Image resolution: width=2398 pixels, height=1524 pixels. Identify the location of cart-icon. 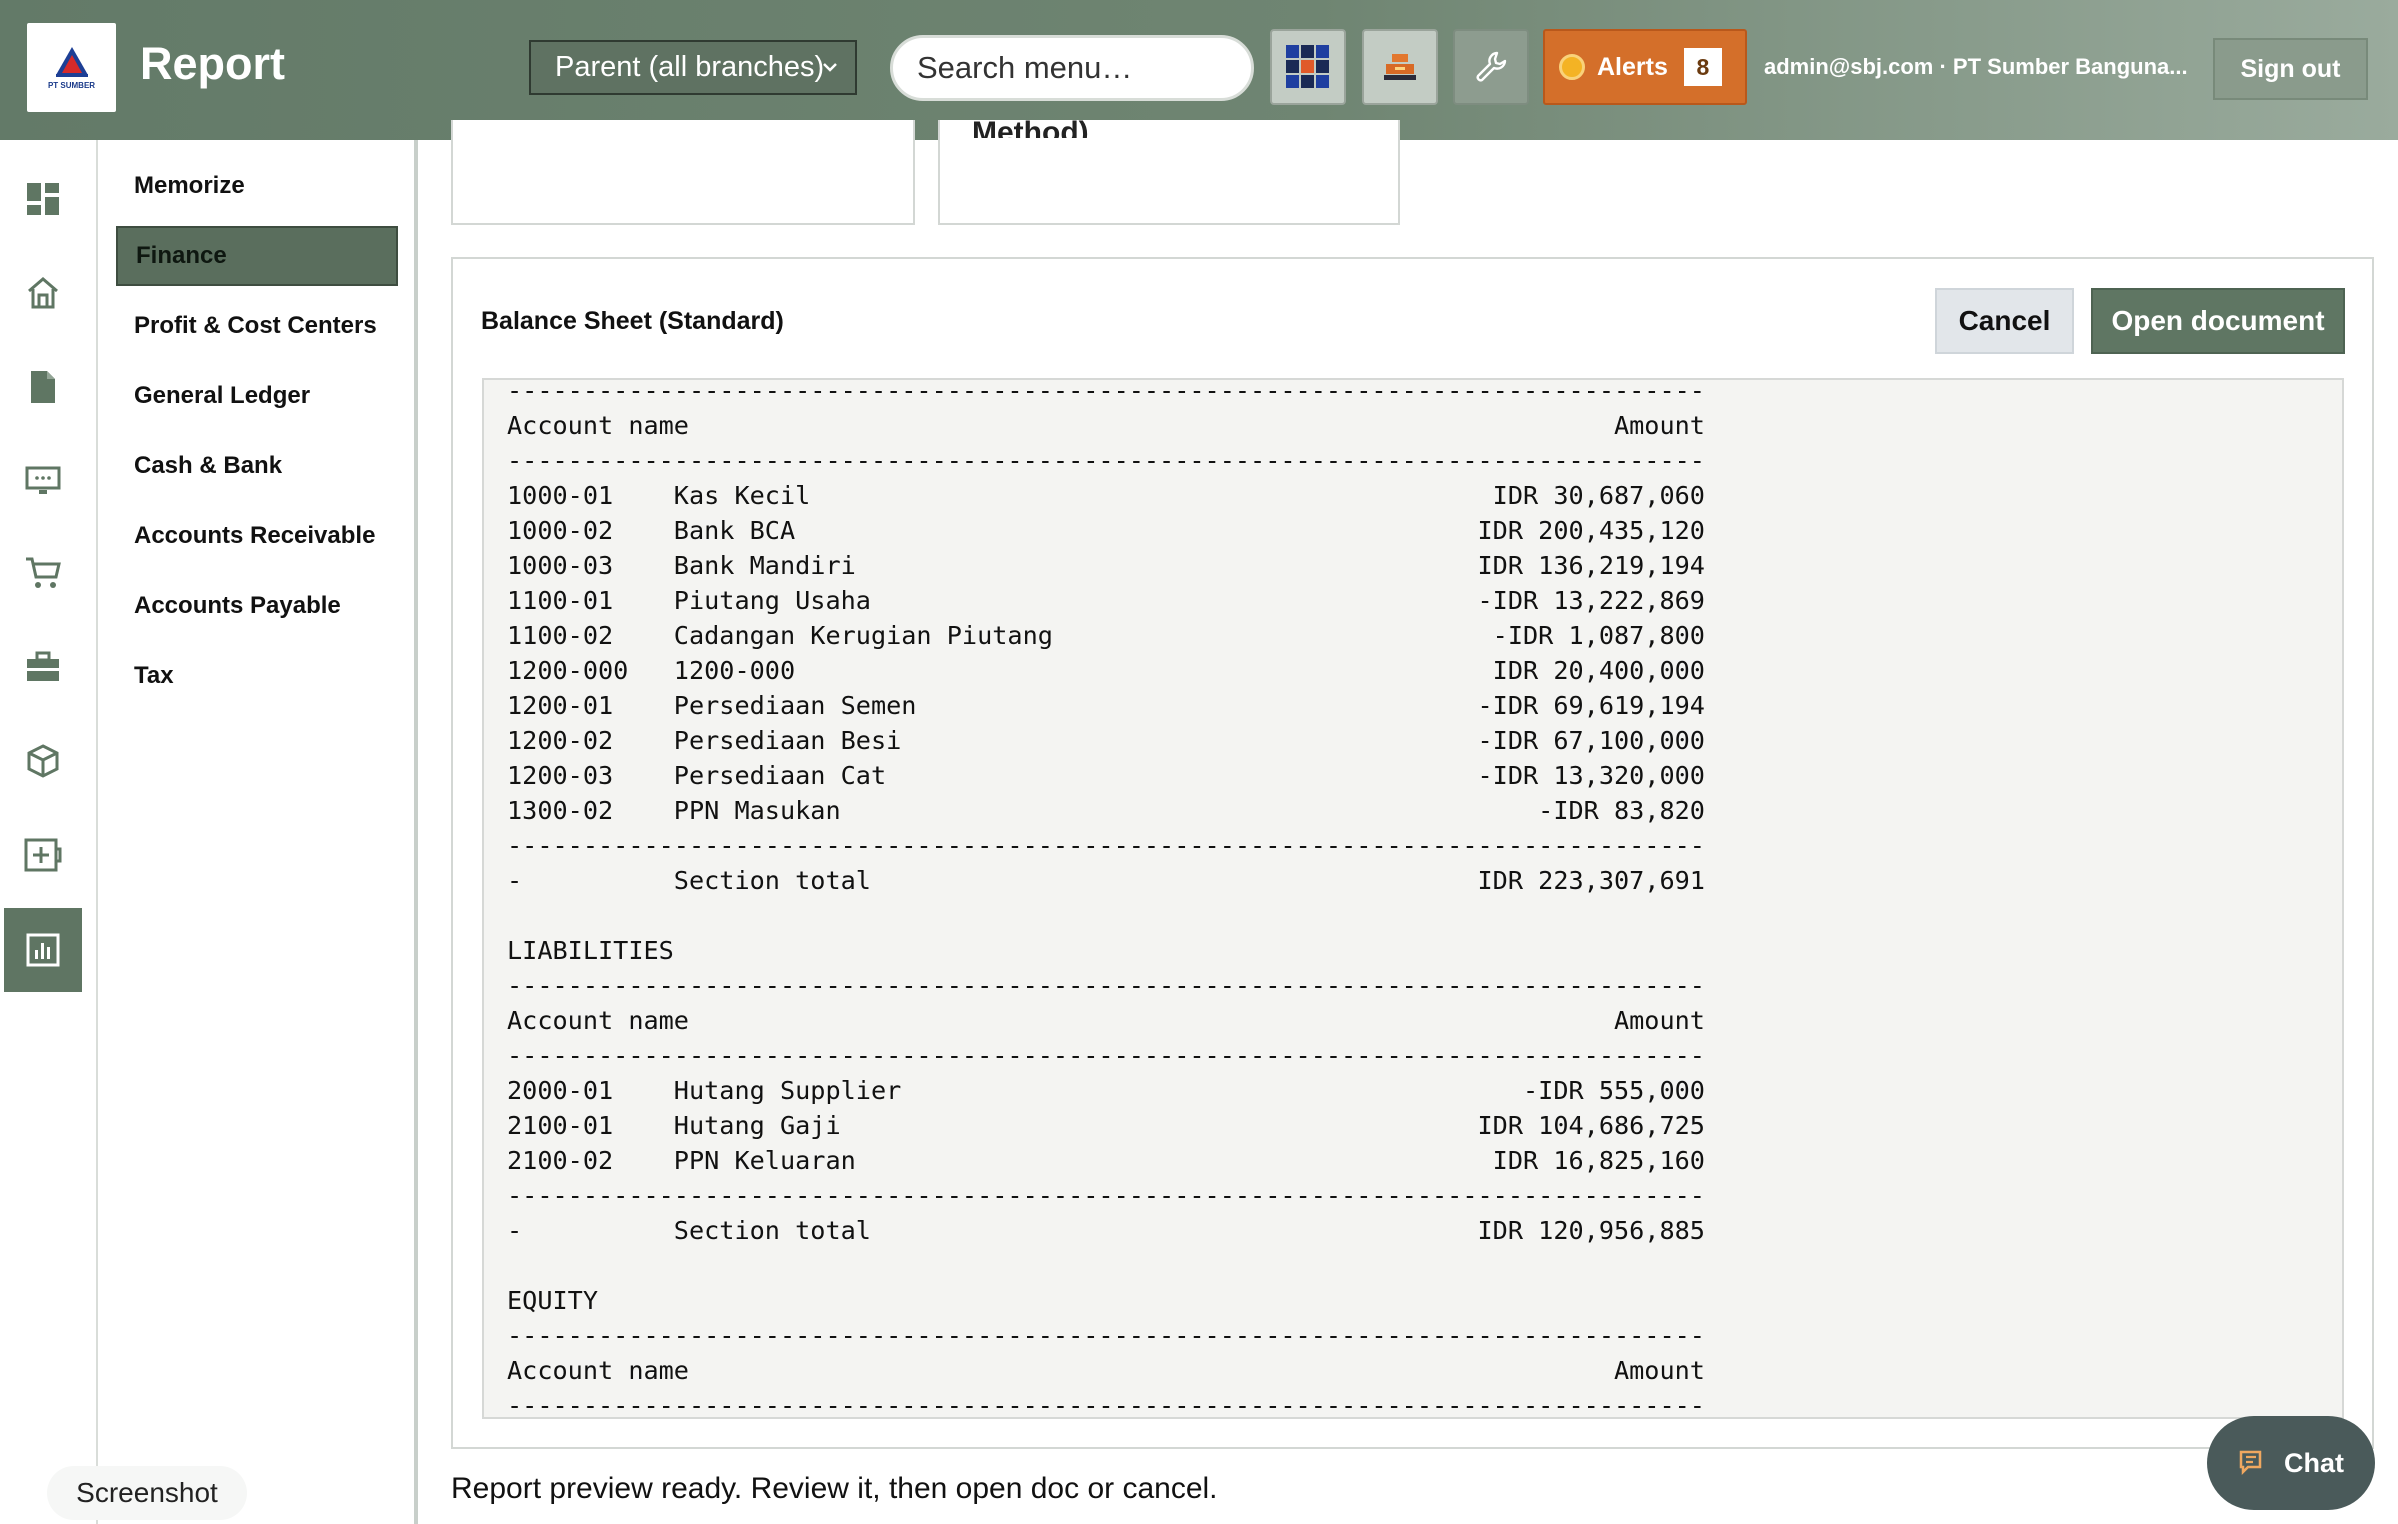
(43, 572).